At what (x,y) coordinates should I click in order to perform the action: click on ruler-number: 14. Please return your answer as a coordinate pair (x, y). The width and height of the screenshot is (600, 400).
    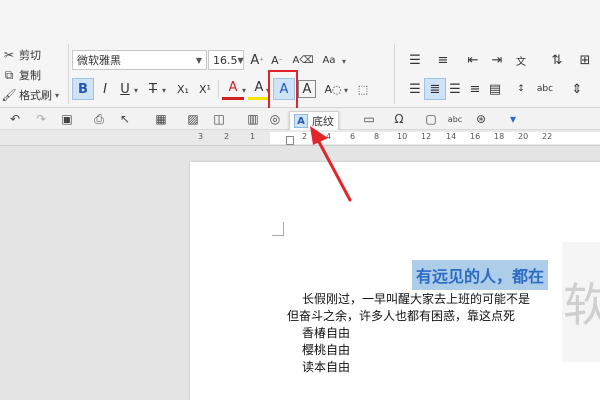
    Looking at the image, I should click on (451, 136).